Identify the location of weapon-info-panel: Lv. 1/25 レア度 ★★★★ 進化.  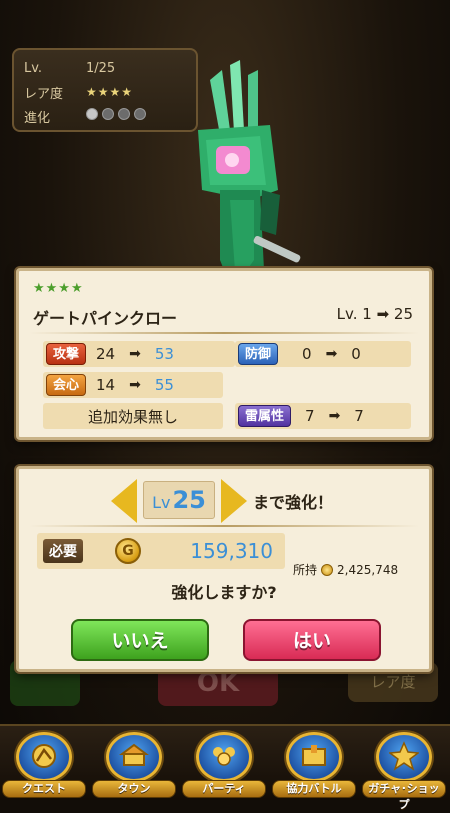
(105, 90).